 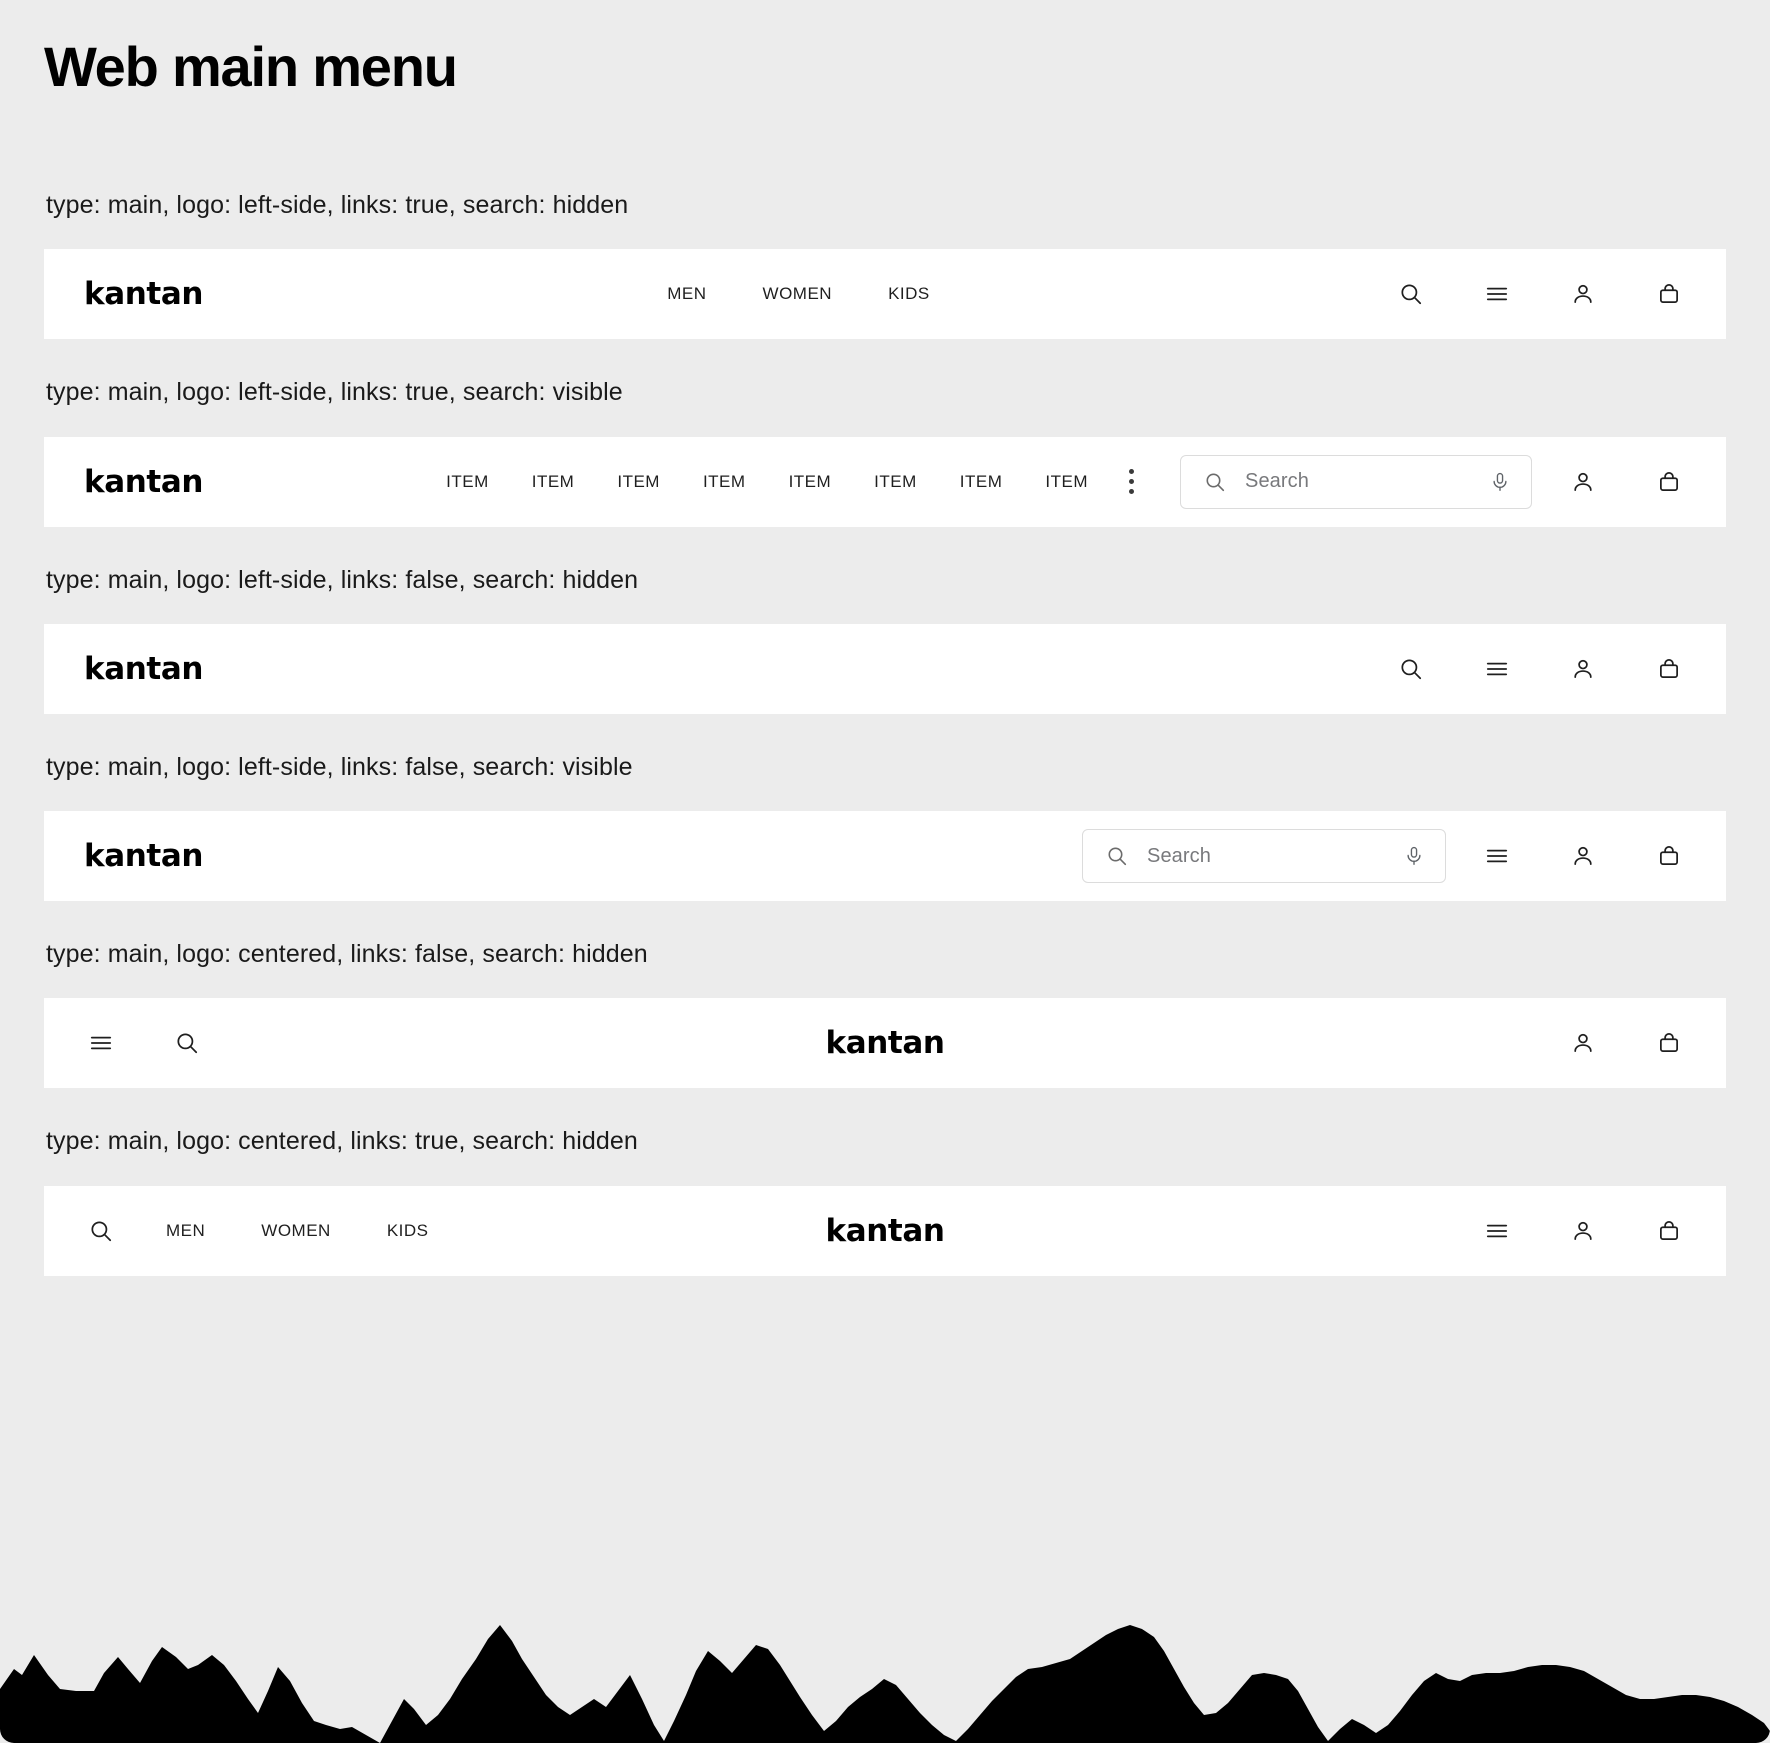 I want to click on navbar-main-left-nolinks-nosearch: kantan, so click(x=885, y=668).